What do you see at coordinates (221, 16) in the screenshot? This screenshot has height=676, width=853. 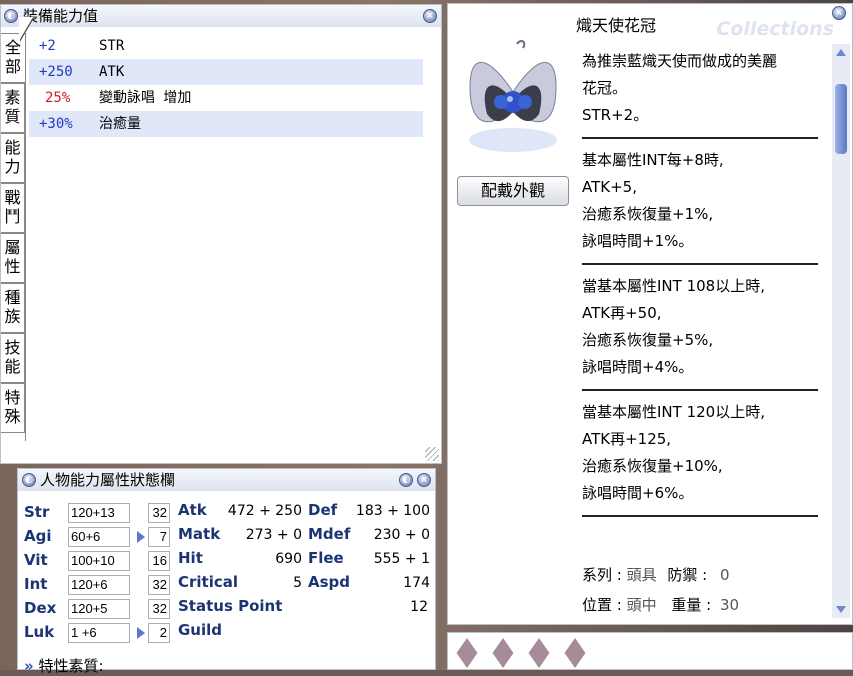 I see `equip-window-titlebar: ◐ 裝備能力值 ×` at bounding box center [221, 16].